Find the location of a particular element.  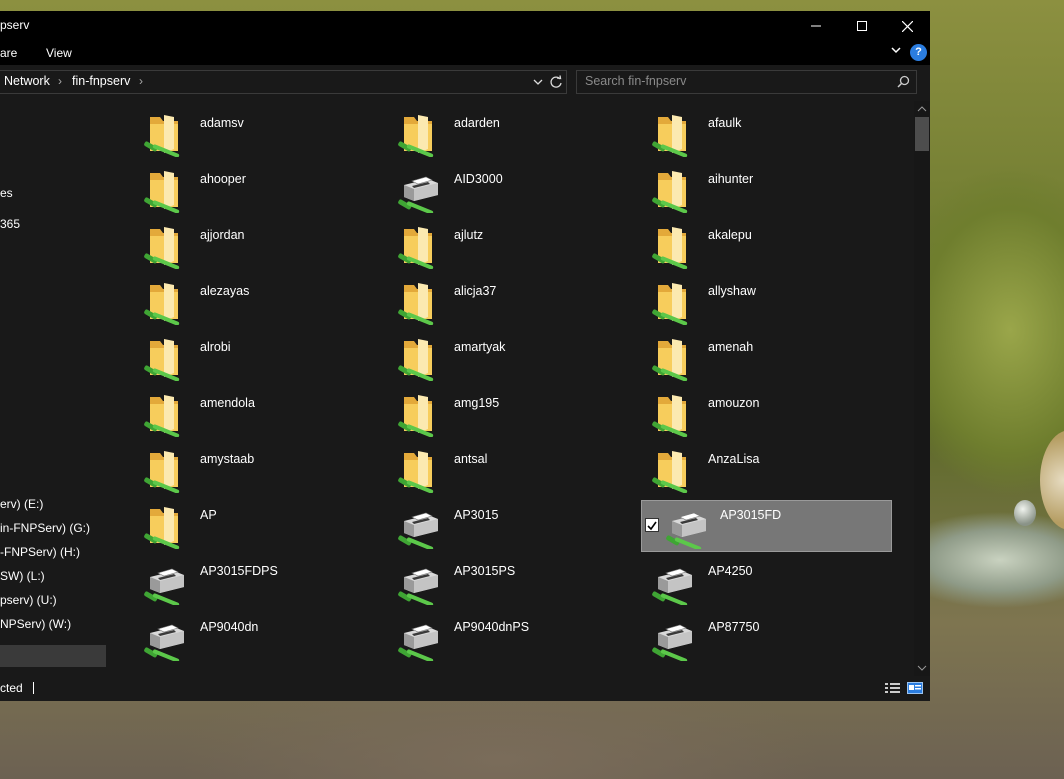

list-item-label: AP3015PS is located at coordinates (485, 571).